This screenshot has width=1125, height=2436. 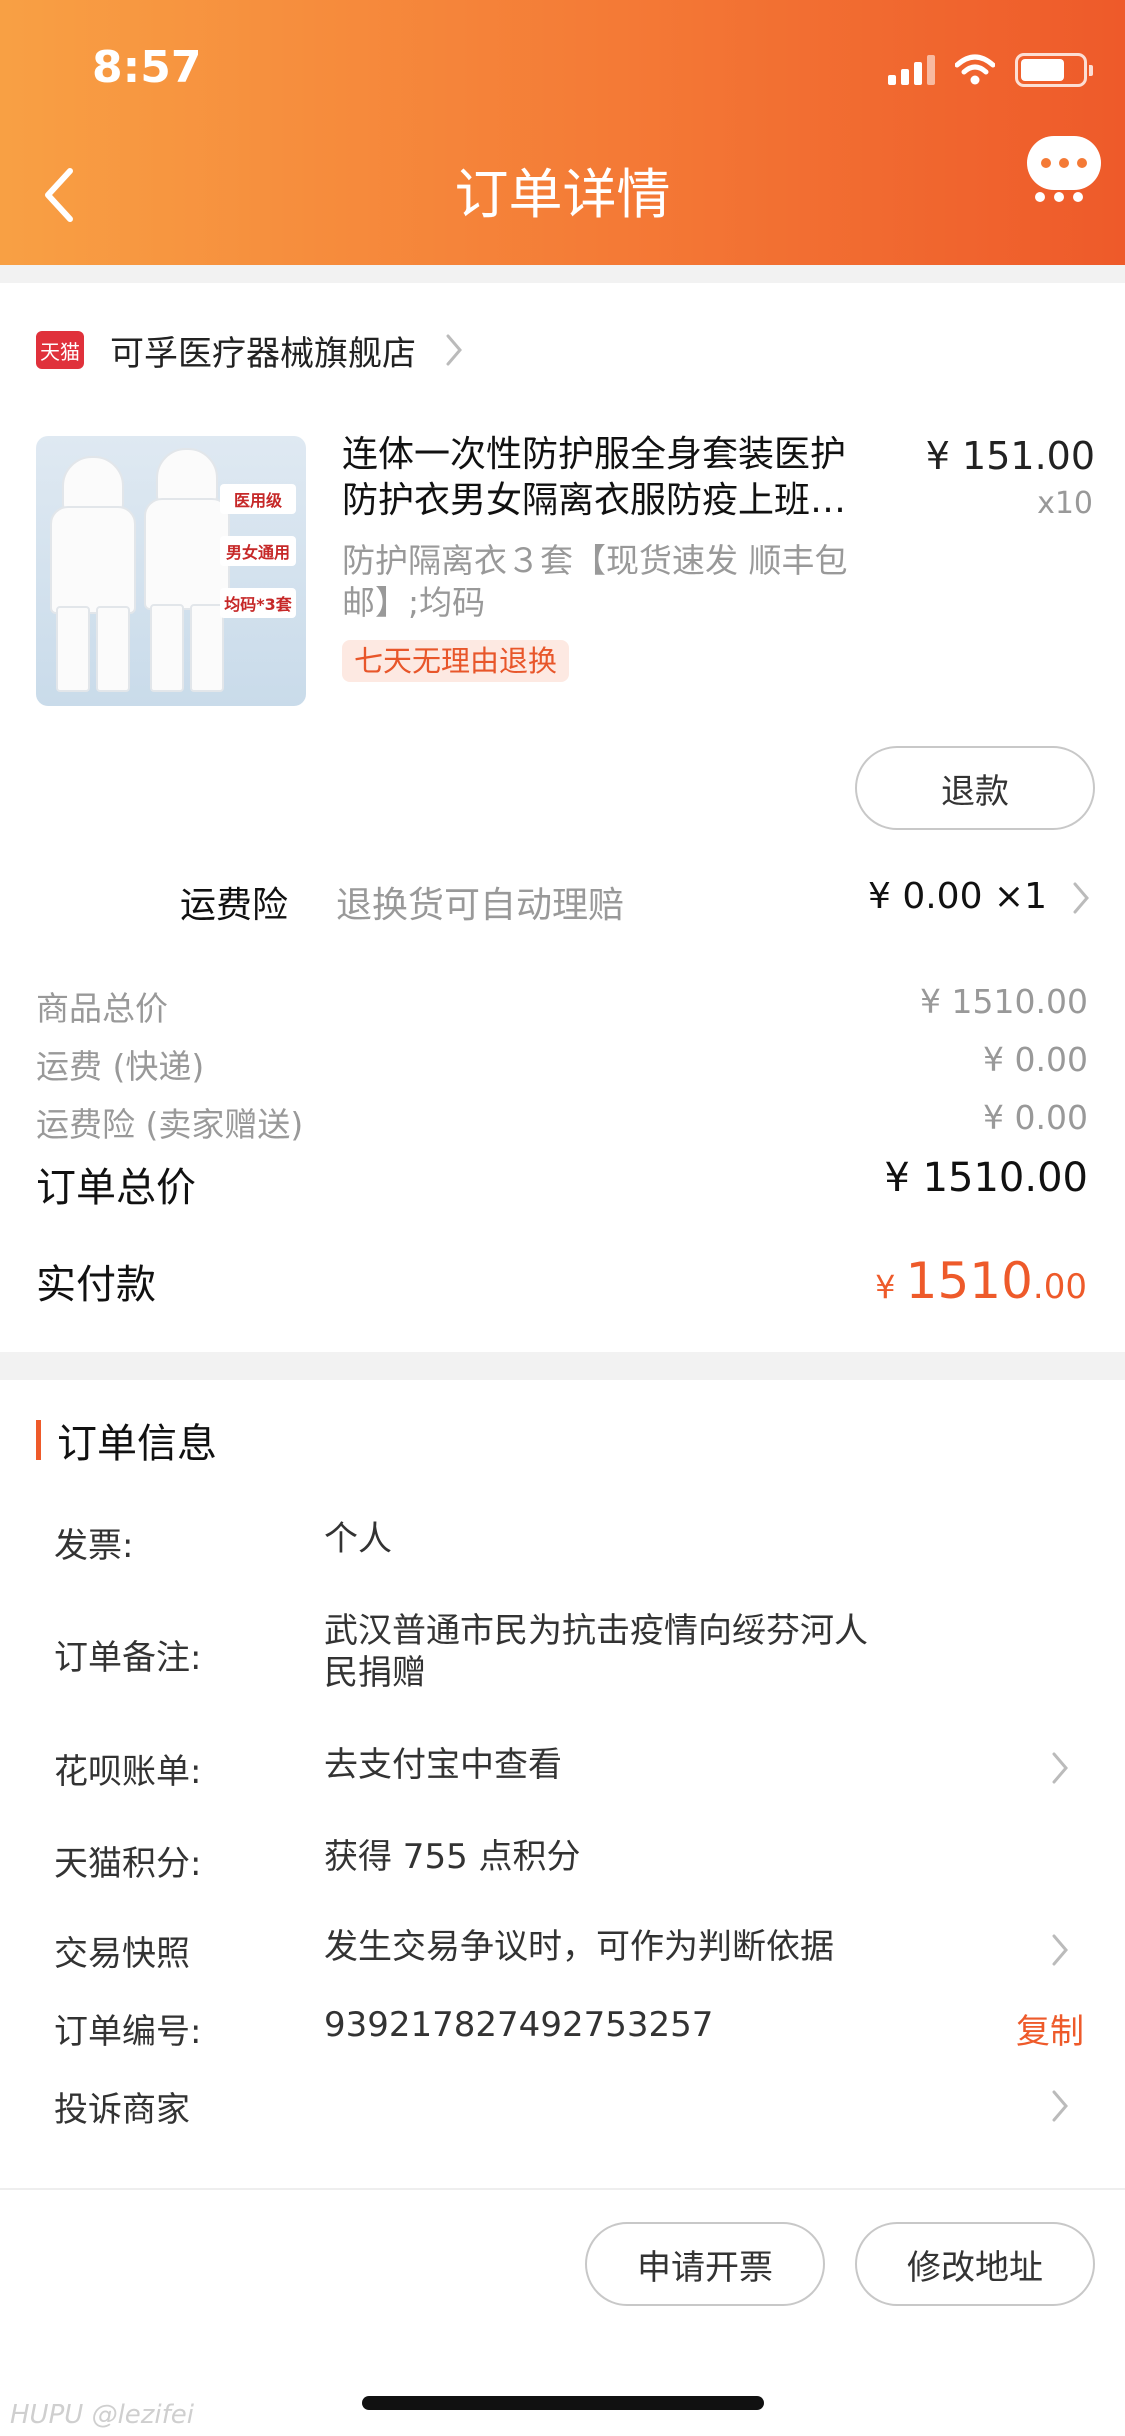 What do you see at coordinates (594, 454) in the screenshot?
I see `product-title-line: 连体一次性防护服全身套装医护` at bounding box center [594, 454].